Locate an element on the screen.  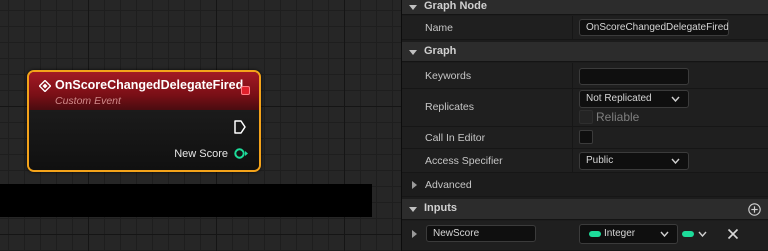
access-specifier-value: Public is located at coordinates (600, 160).